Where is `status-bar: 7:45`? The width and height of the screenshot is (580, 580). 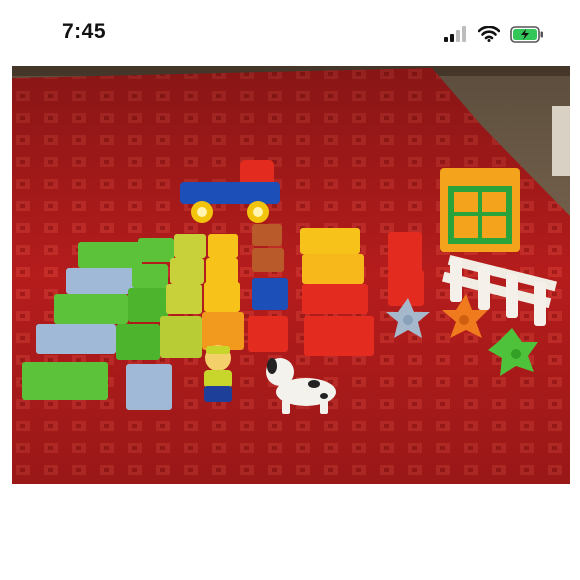 status-bar: 7:45 is located at coordinates (290, 33).